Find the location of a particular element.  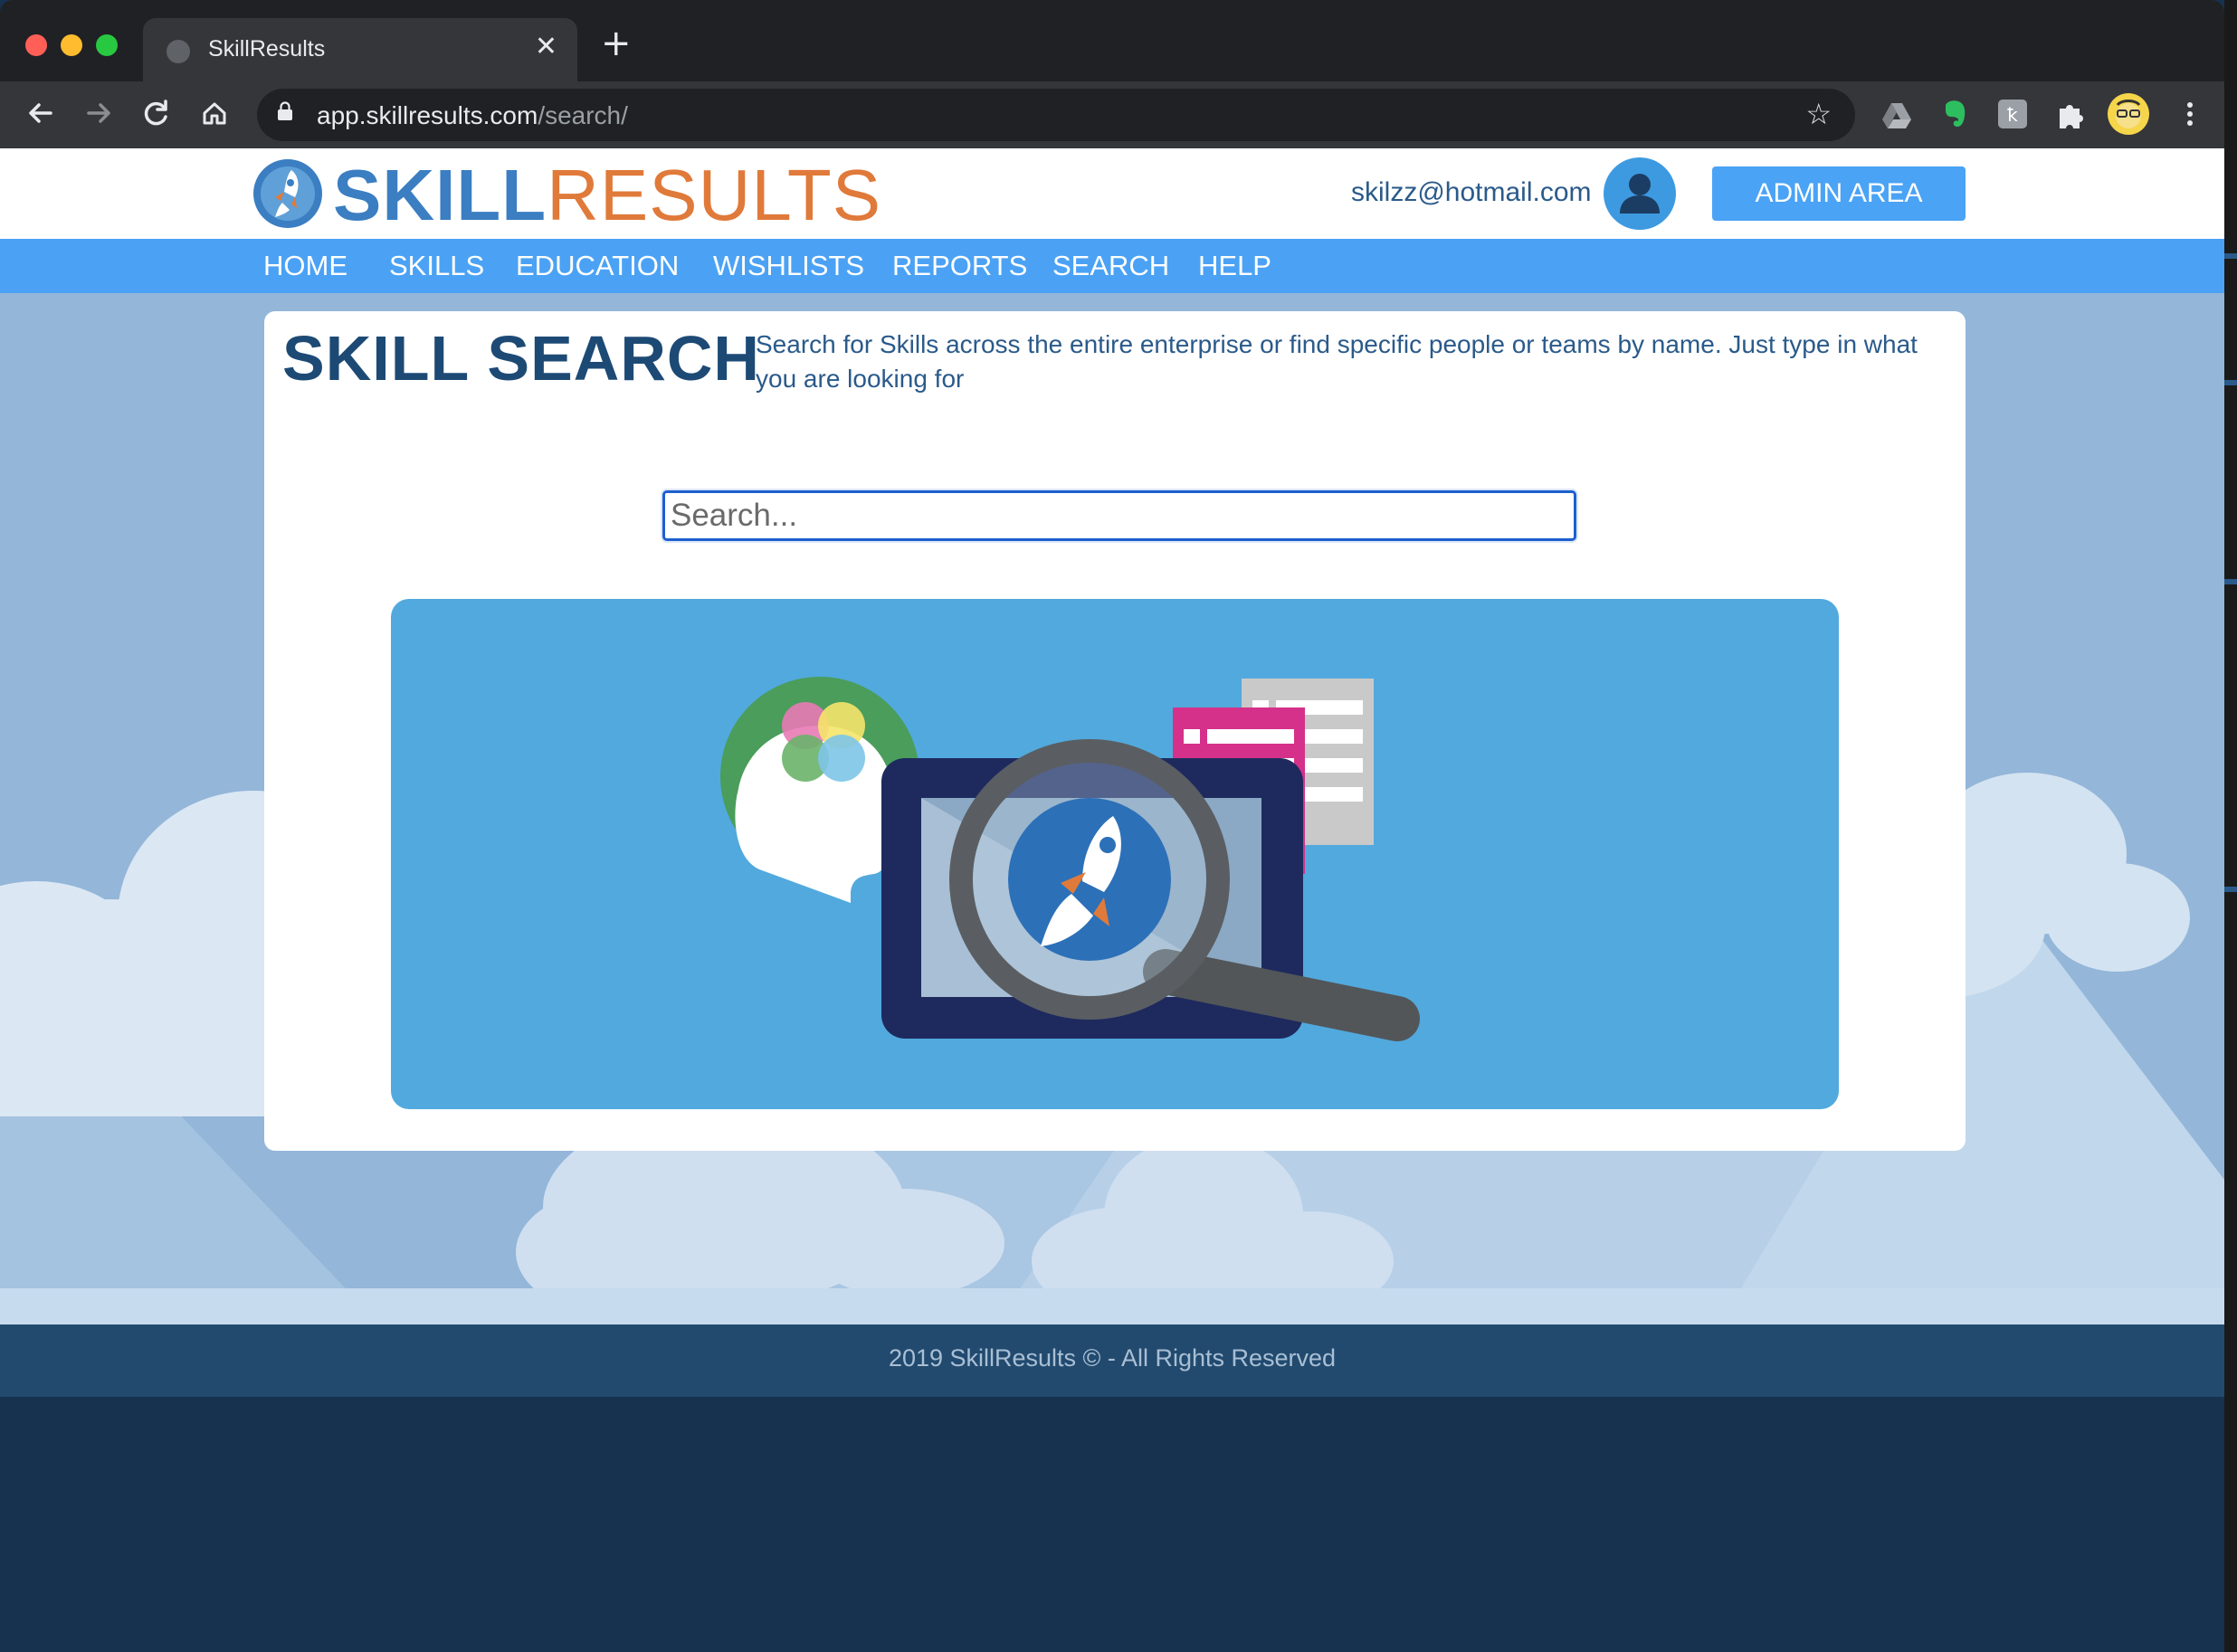

close-window-button is located at coordinates (36, 45).